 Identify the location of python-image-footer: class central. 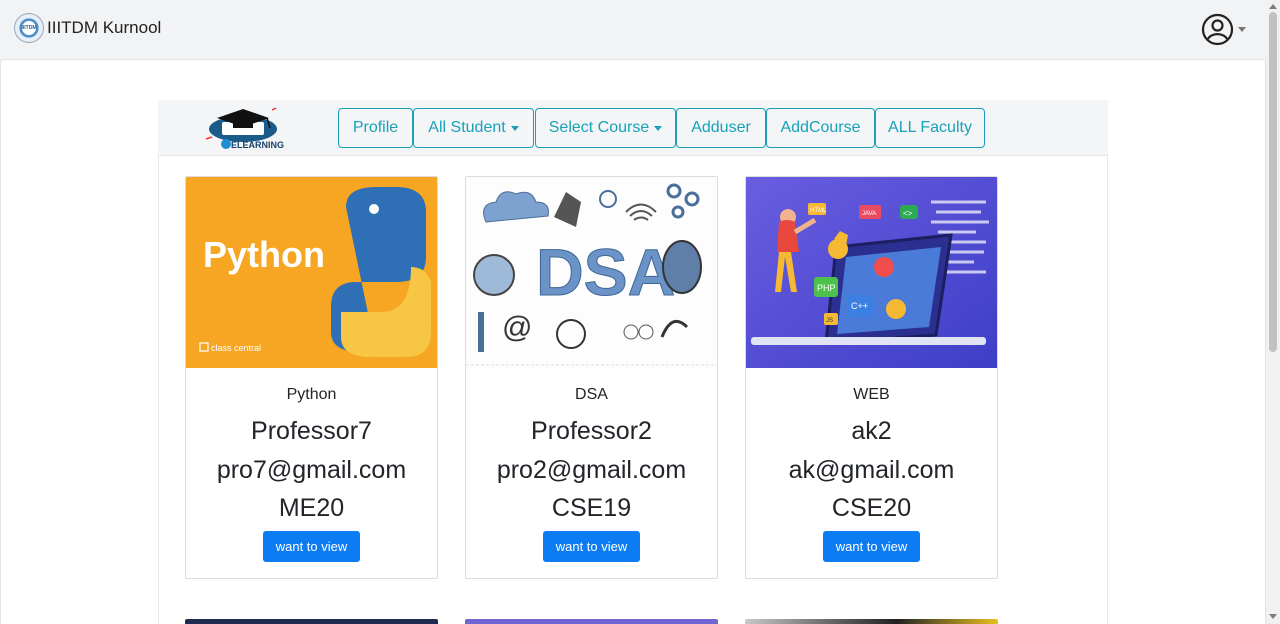
(236, 348).